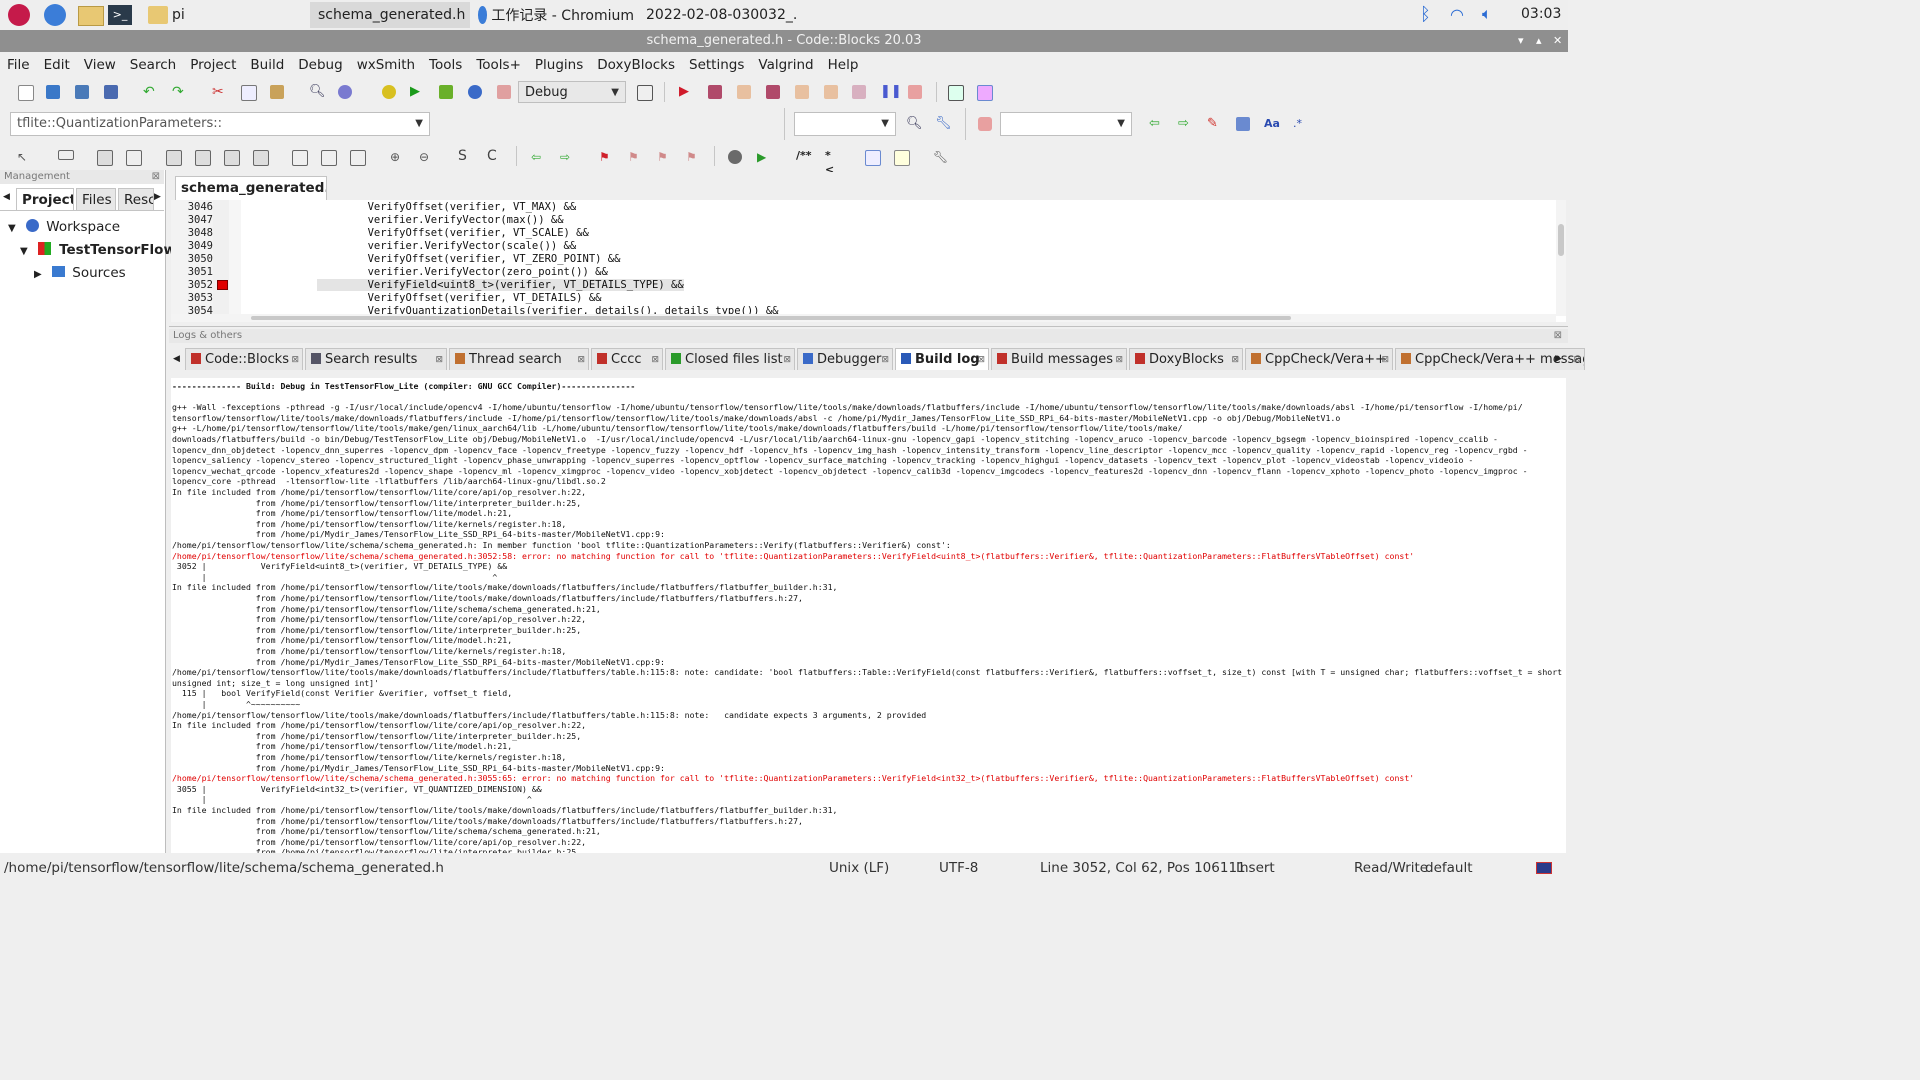 This screenshot has width=1920, height=1080. Describe the element at coordinates (744, 92) in the screenshot. I see `next-line-icon` at that location.